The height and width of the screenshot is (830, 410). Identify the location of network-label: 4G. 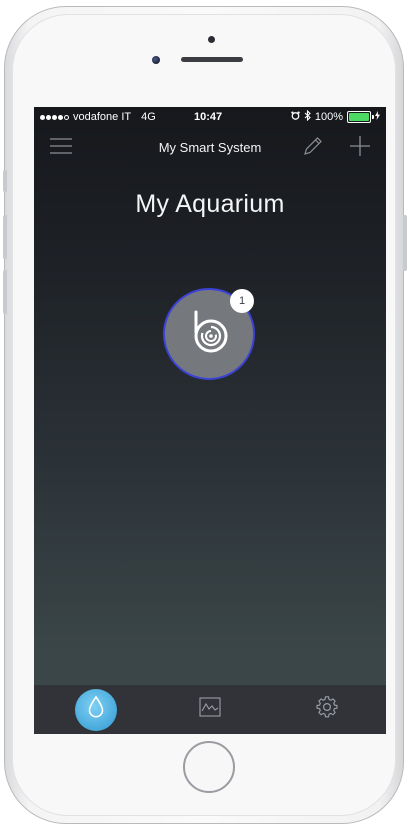
(148, 117).